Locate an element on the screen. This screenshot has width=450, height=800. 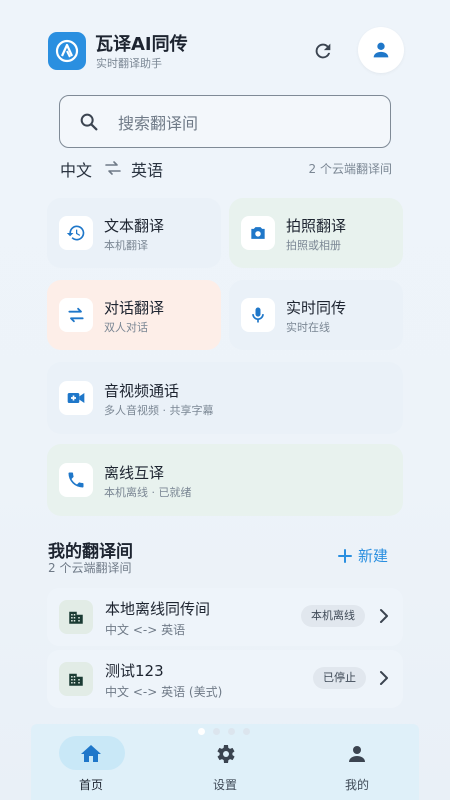
text-translate-card: 文本翻译 本机翻译 is located at coordinates (134, 233).